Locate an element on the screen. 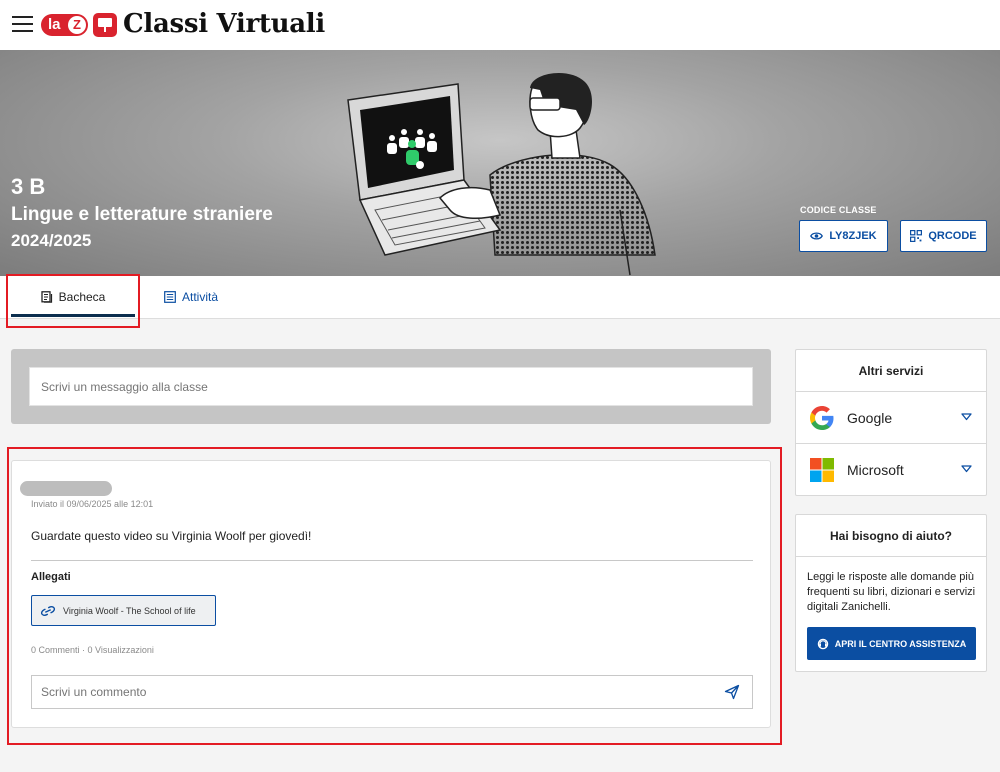 This screenshot has width=1000, height=772. services-panel: Altri servizi Google Microsoft is located at coordinates (891, 422).